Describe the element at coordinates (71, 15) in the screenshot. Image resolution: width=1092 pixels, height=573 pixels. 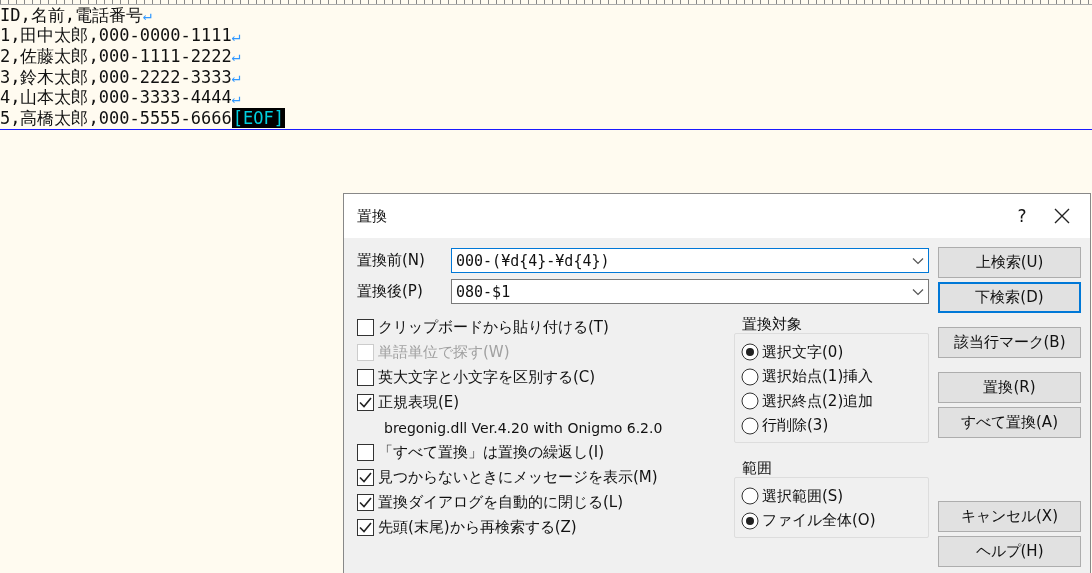
I see `text-line: ID,名前,電話番号` at that location.